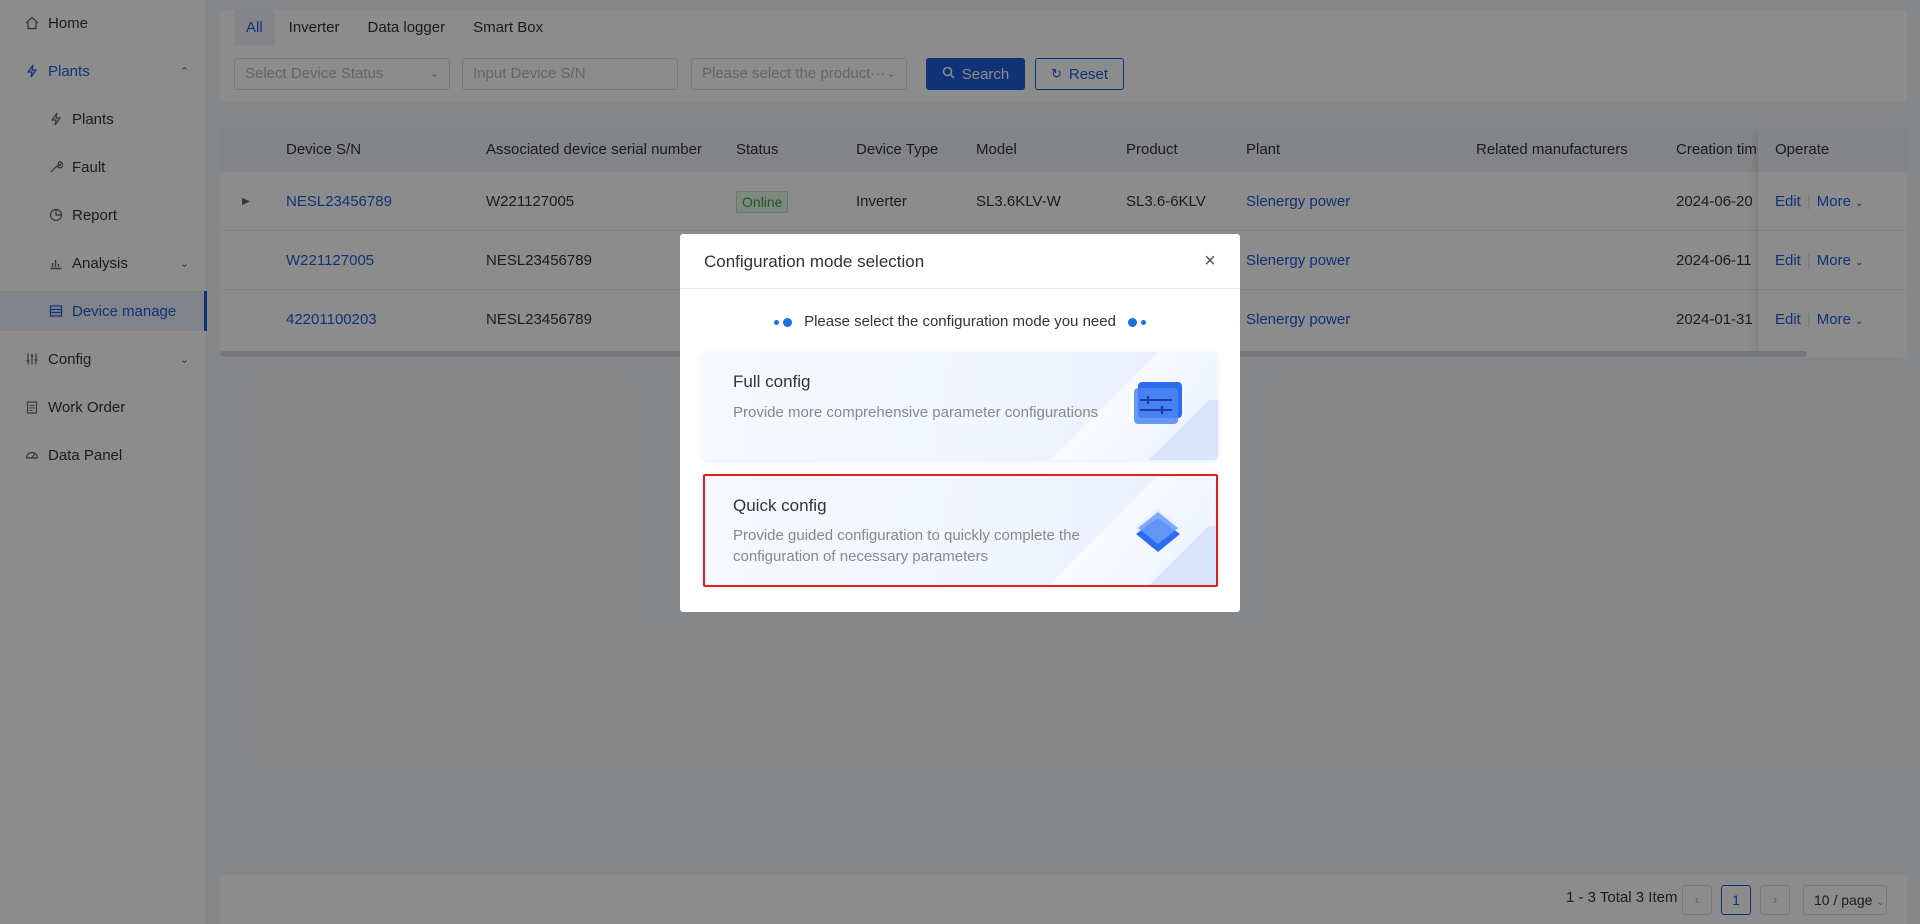  I want to click on dots-decoration-left, so click(782, 322).